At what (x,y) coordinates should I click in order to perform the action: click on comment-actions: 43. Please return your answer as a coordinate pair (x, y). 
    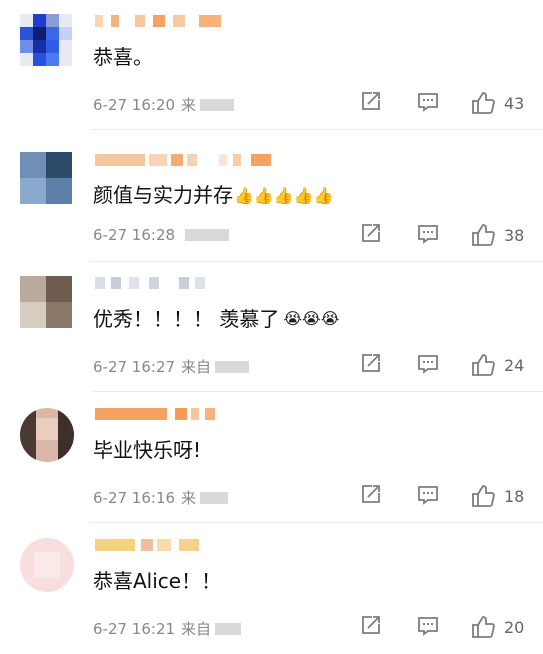
    Looking at the image, I should click on (443, 103).